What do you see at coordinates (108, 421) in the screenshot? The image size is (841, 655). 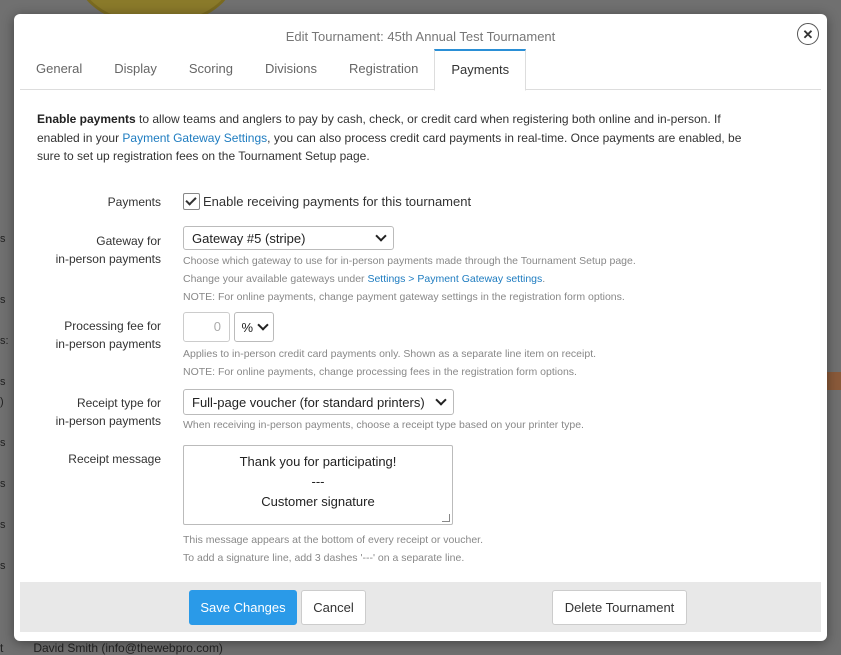 I see `receipt-type-label-line2: in-person payments` at bounding box center [108, 421].